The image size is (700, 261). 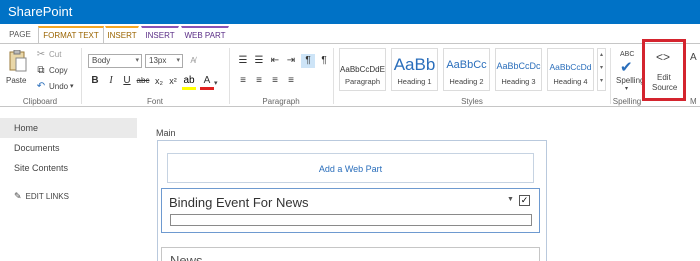 I want to click on edit-links-button: ✎ EDIT LINKS, so click(x=68, y=196).